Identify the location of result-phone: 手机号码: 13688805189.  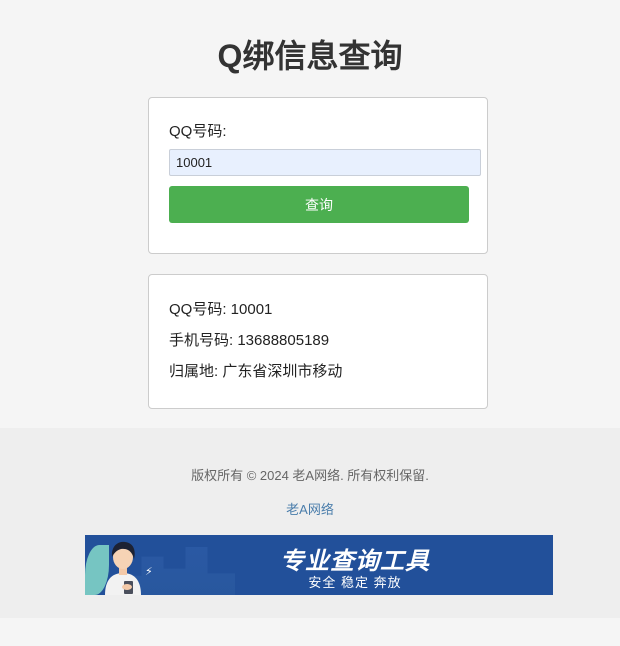
(249, 340).